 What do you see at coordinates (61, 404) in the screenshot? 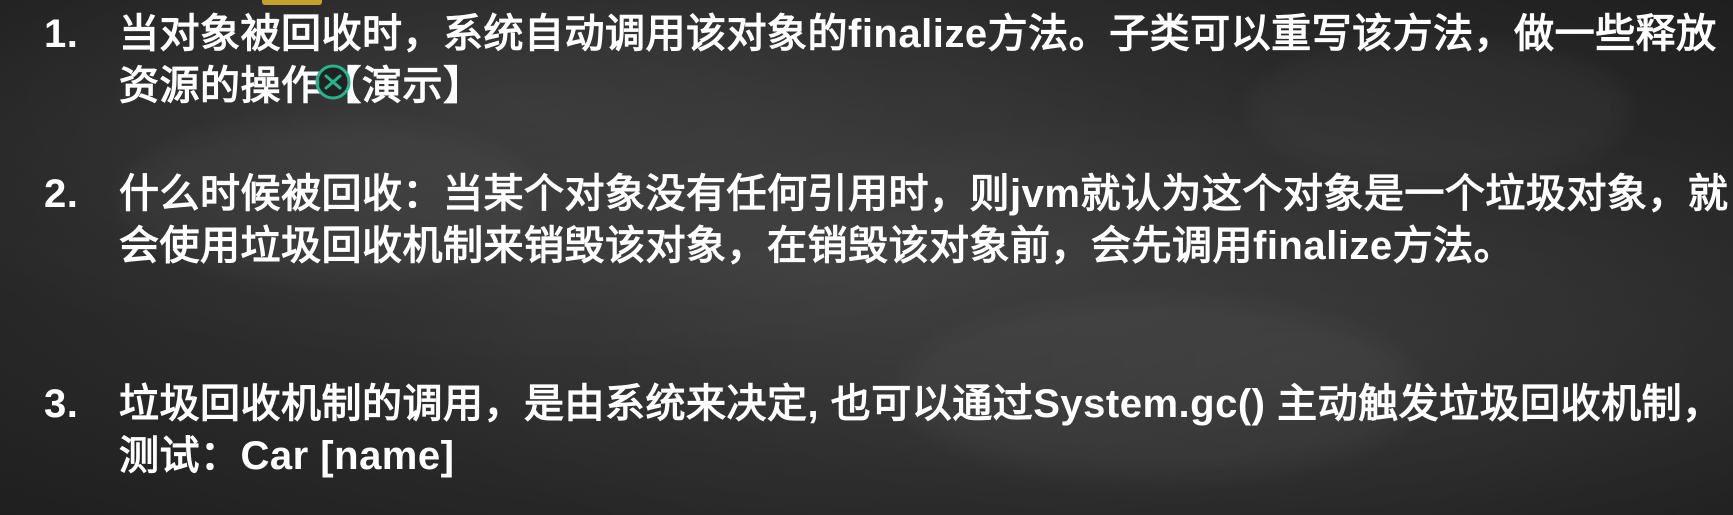
I see `list-item-number: 3.` at bounding box center [61, 404].